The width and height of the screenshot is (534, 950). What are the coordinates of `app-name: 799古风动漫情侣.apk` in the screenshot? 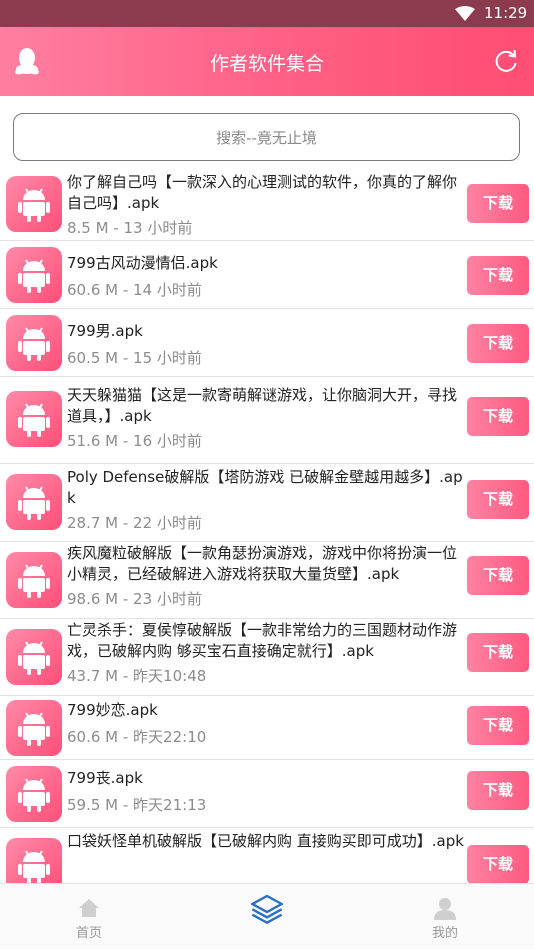 It's located at (142, 263).